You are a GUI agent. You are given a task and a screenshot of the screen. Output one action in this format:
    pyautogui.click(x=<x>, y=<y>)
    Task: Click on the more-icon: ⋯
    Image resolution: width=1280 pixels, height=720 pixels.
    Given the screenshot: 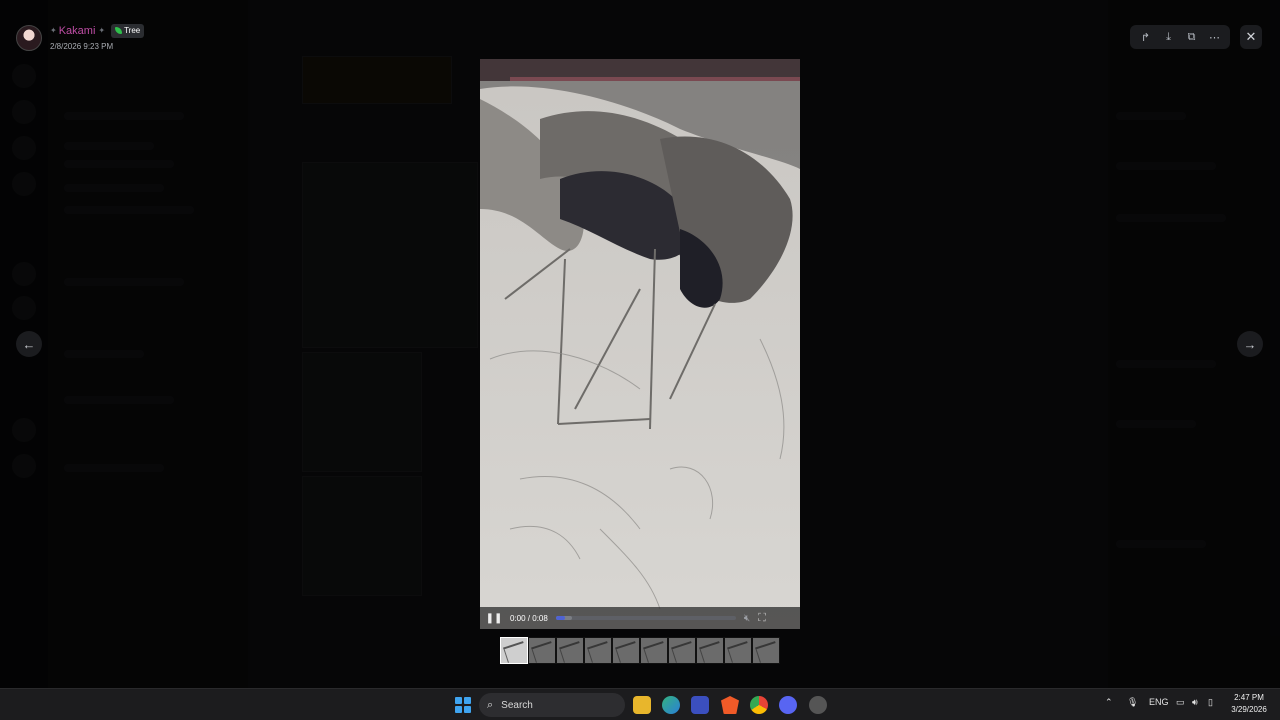 What is the action you would take?
    pyautogui.click(x=1215, y=37)
    